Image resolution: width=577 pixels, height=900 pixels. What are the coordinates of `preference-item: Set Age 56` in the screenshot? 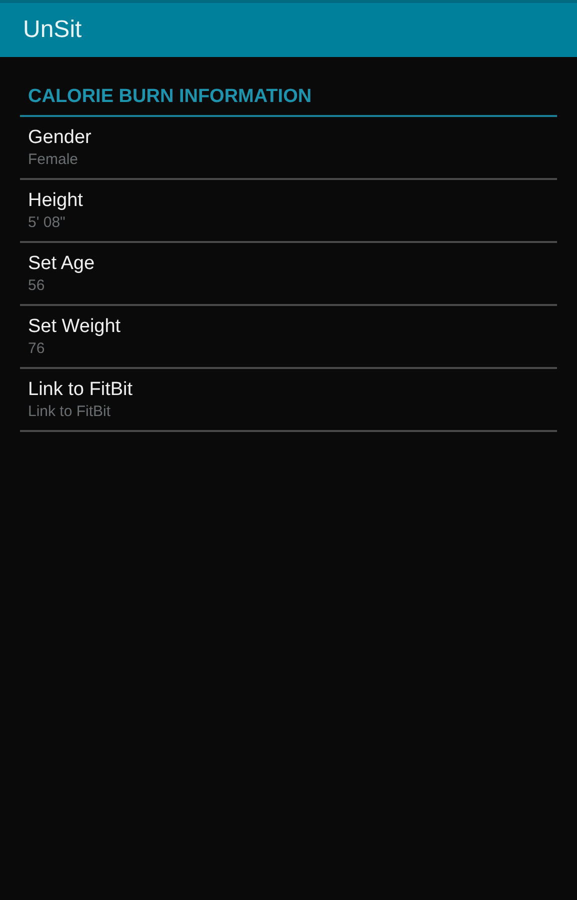 It's located at (288, 274).